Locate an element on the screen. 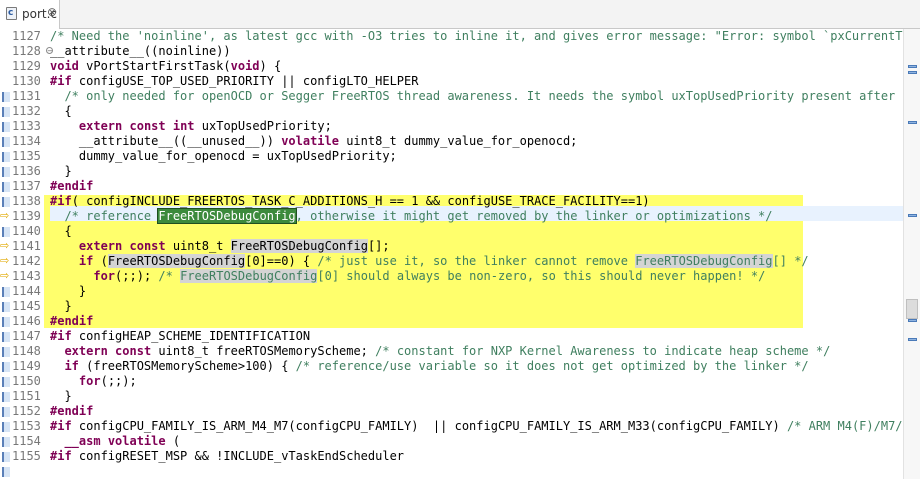  code-line: #if configHEAP_SCHEME_IDENTIFICATION is located at coordinates (180, 336).